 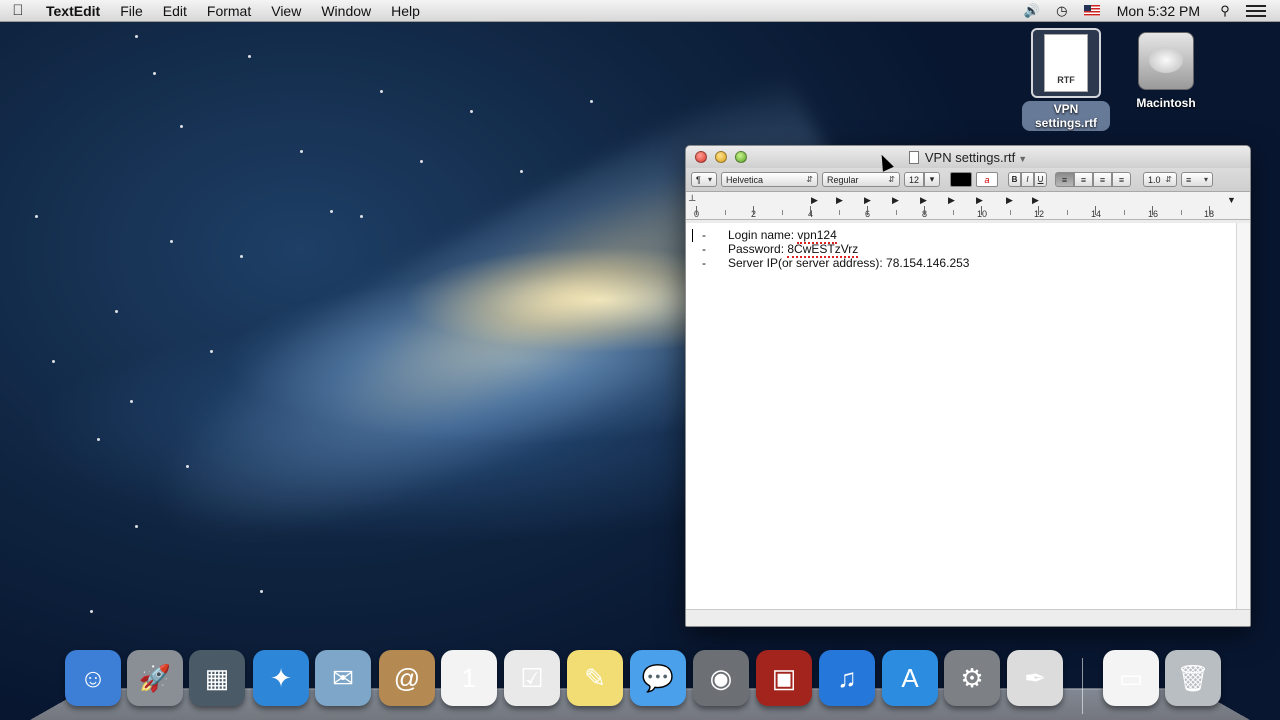 What do you see at coordinates (595, 678) in the screenshot?
I see `dock-notes-icon: ✎` at bounding box center [595, 678].